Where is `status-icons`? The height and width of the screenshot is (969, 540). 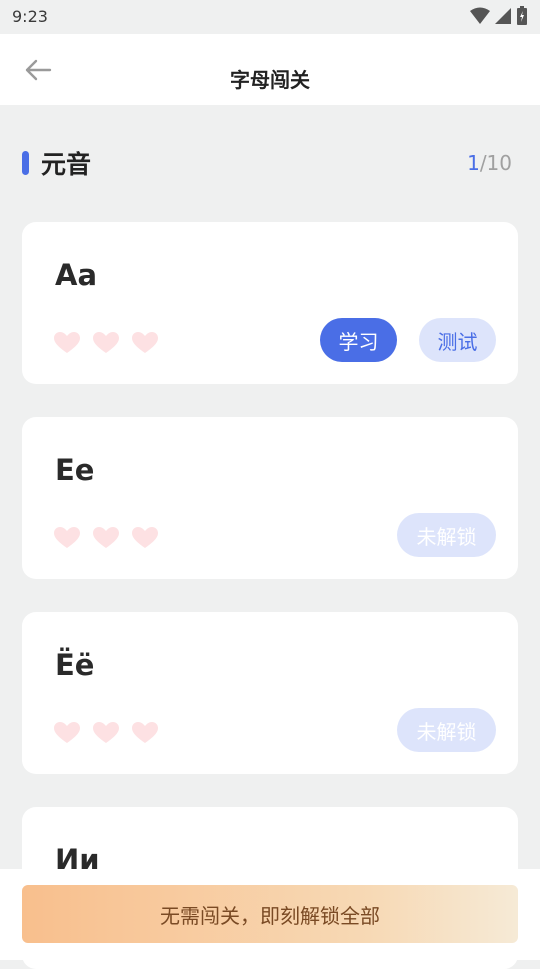
status-icons is located at coordinates (499, 16).